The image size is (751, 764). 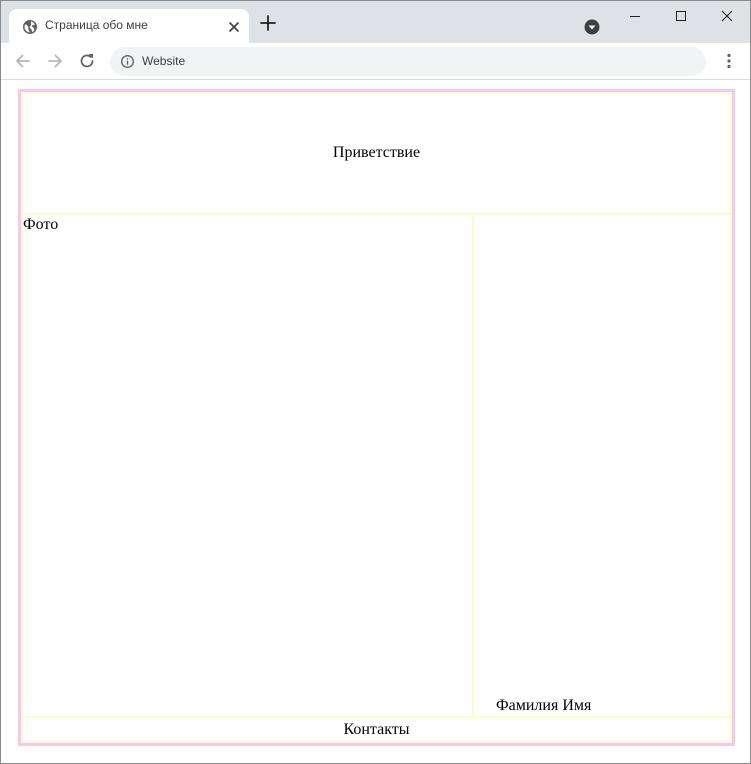 I want to click on close-icon, so click(x=727, y=16).